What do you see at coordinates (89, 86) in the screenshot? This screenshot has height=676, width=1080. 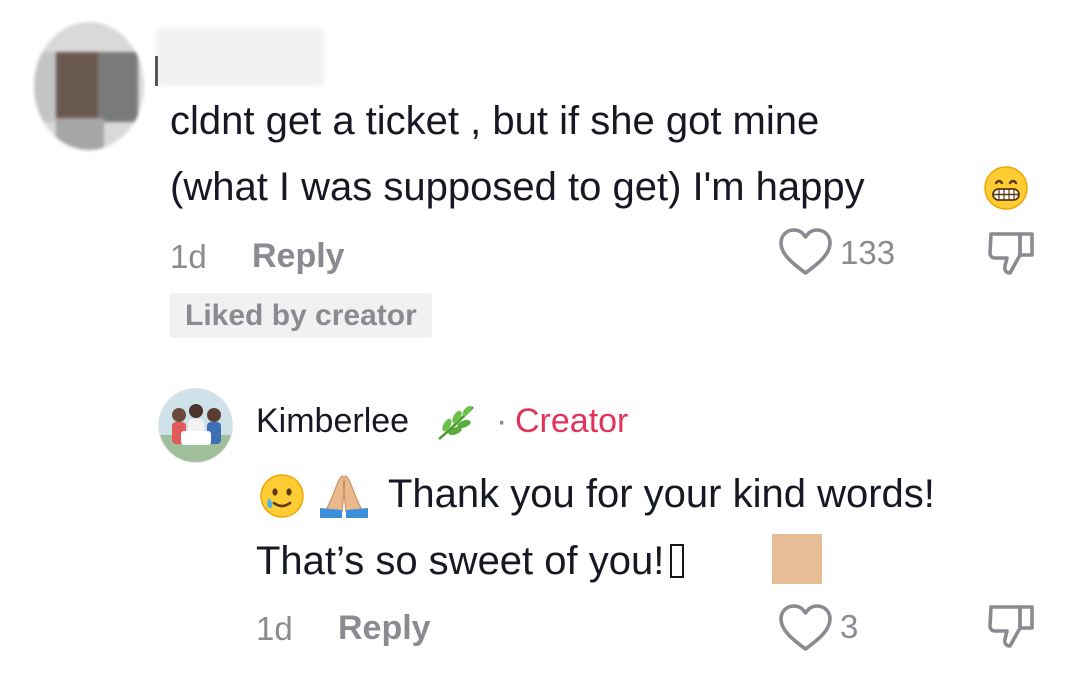 I see `commenter-avatar-blurred` at bounding box center [89, 86].